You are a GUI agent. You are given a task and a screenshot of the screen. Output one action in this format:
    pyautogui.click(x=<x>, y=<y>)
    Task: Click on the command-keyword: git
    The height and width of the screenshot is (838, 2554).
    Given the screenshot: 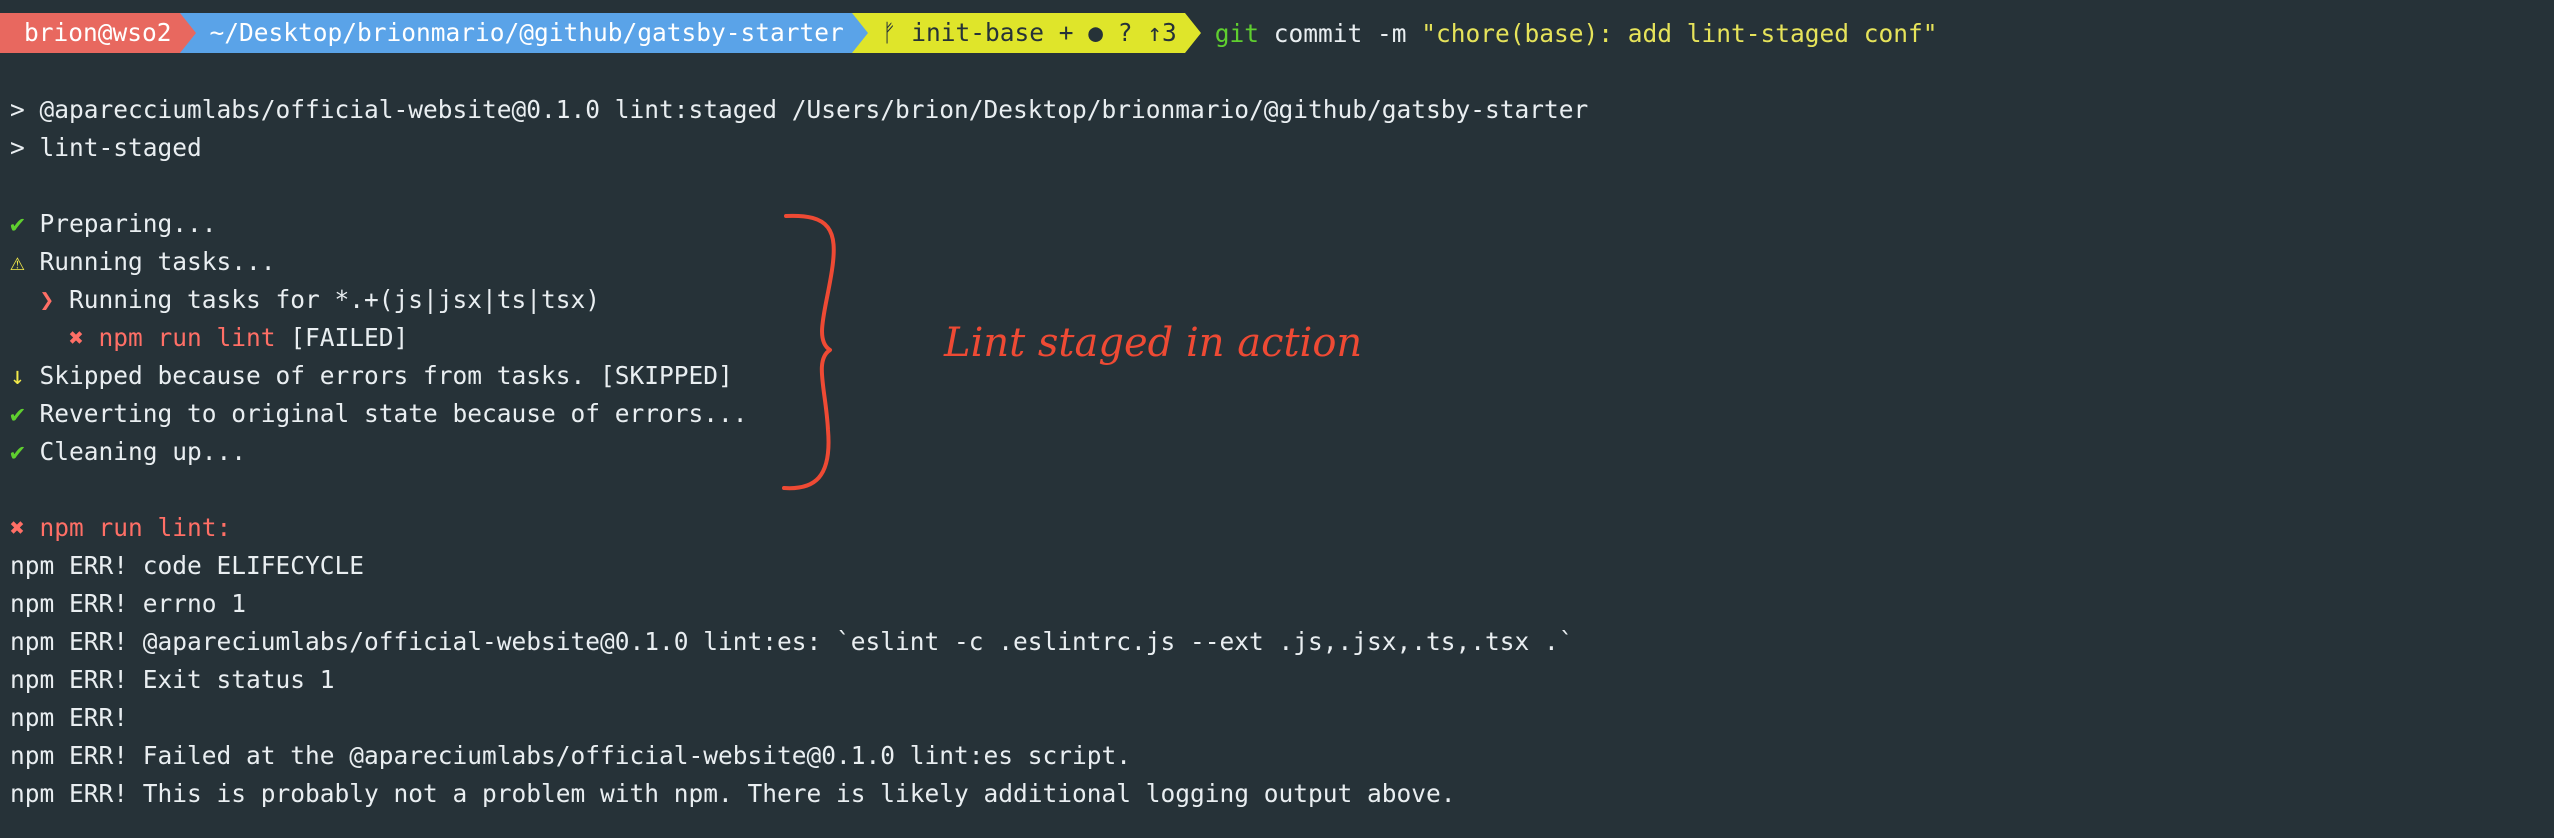 What is the action you would take?
    pyautogui.click(x=1237, y=33)
    